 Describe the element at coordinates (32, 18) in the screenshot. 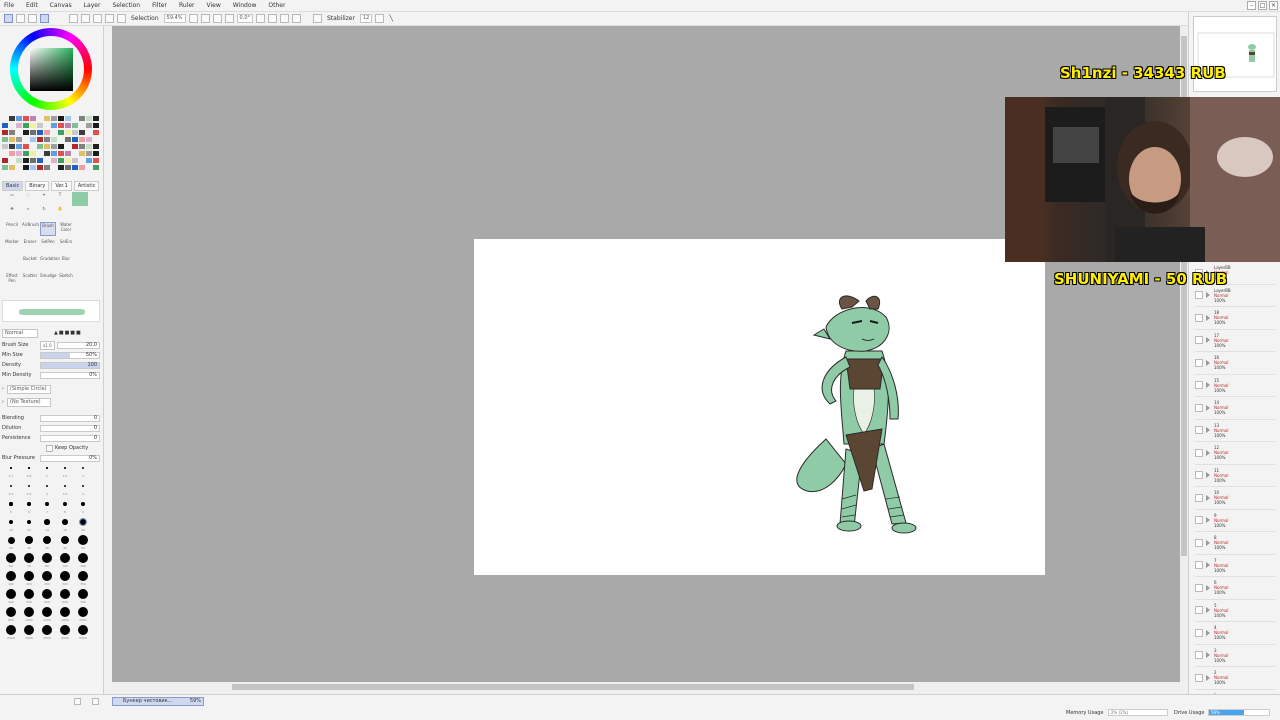

I see `view-mode-3-button` at that location.